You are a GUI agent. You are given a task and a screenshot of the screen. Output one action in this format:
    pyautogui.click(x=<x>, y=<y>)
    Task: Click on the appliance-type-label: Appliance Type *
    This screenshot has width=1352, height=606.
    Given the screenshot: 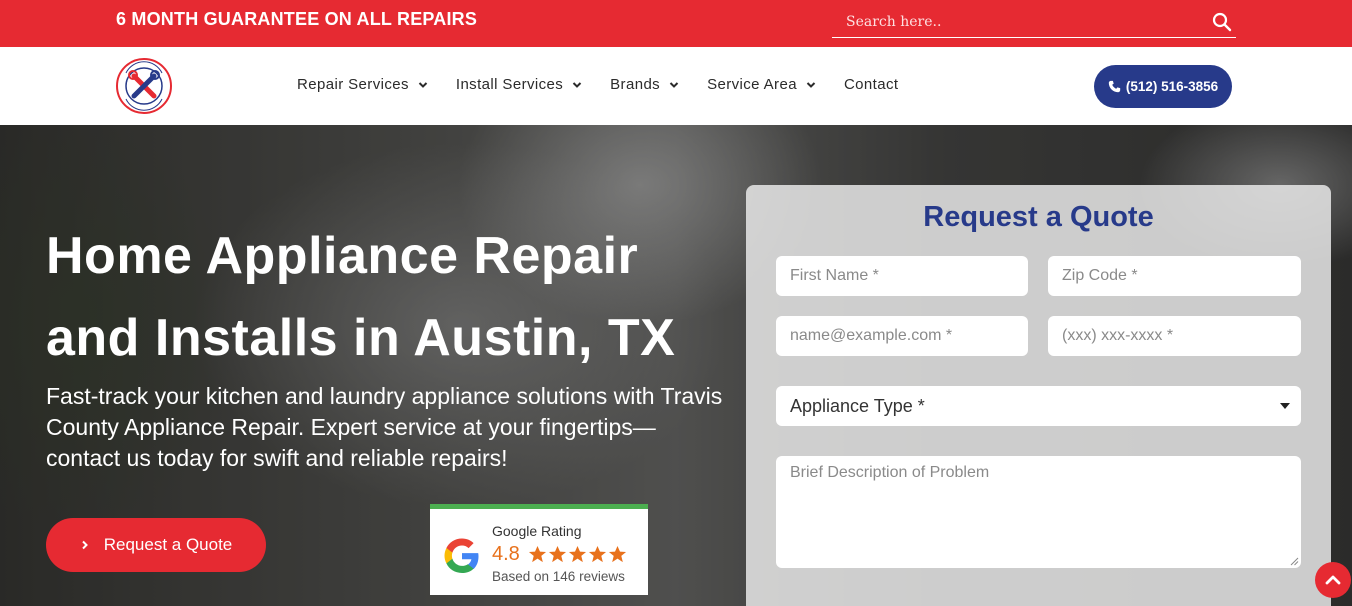 What is the action you would take?
    pyautogui.click(x=857, y=406)
    